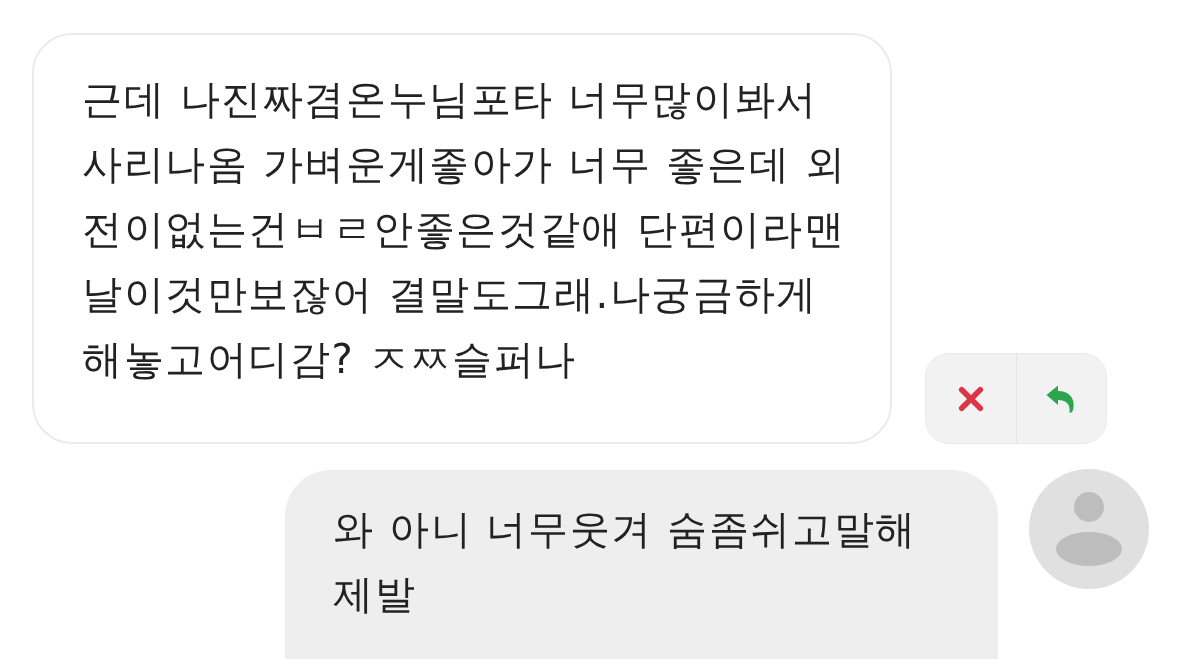 This screenshot has width=1179, height=659. What do you see at coordinates (970, 398) in the screenshot?
I see `close-icon` at bounding box center [970, 398].